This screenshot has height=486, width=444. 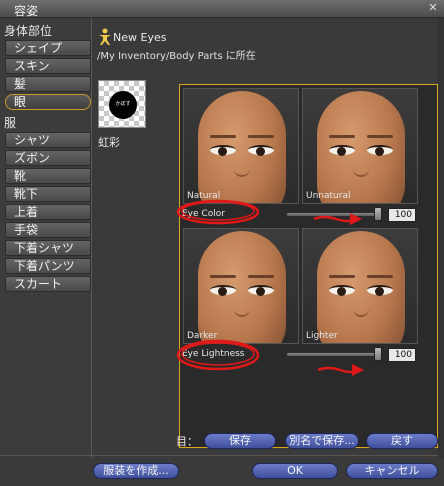 I want to click on eye-lightness-slider-handle, so click(x=378, y=354).